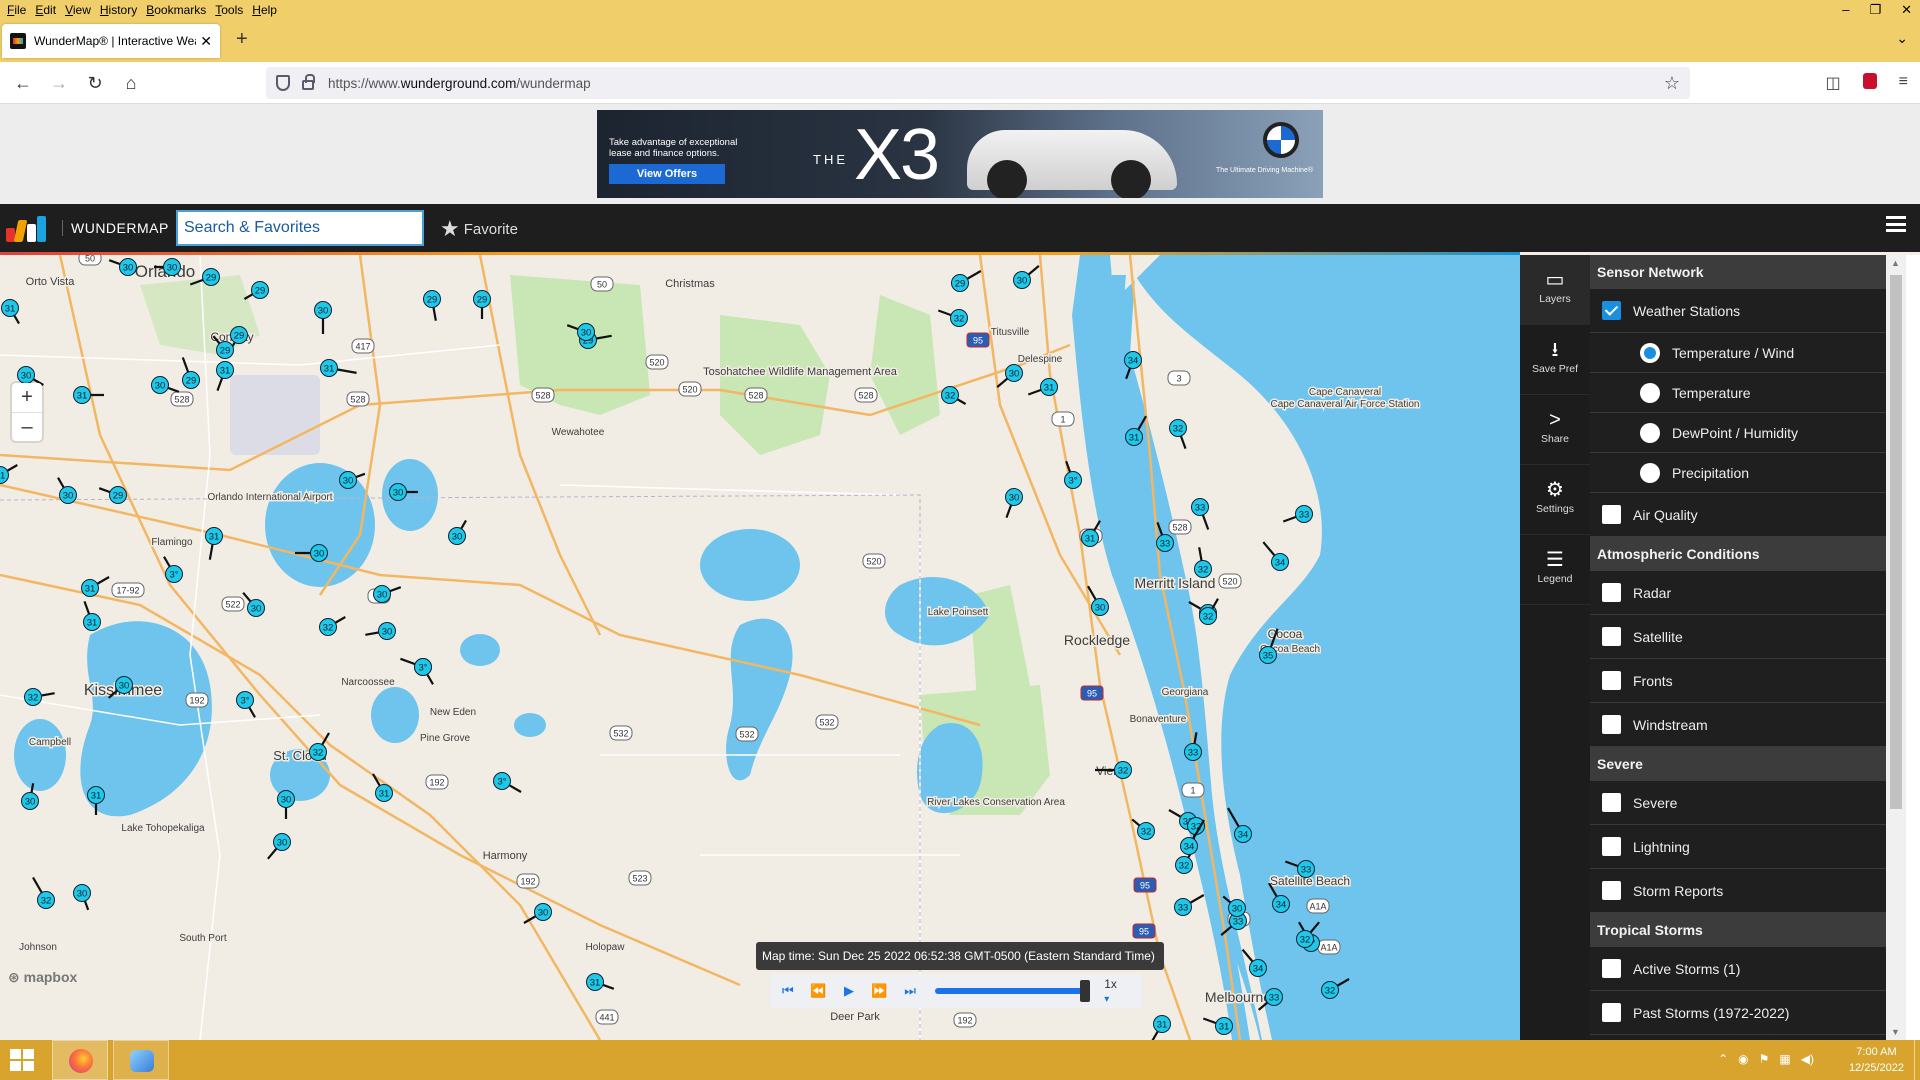  I want to click on road-shield-label: 528, so click(357, 400).